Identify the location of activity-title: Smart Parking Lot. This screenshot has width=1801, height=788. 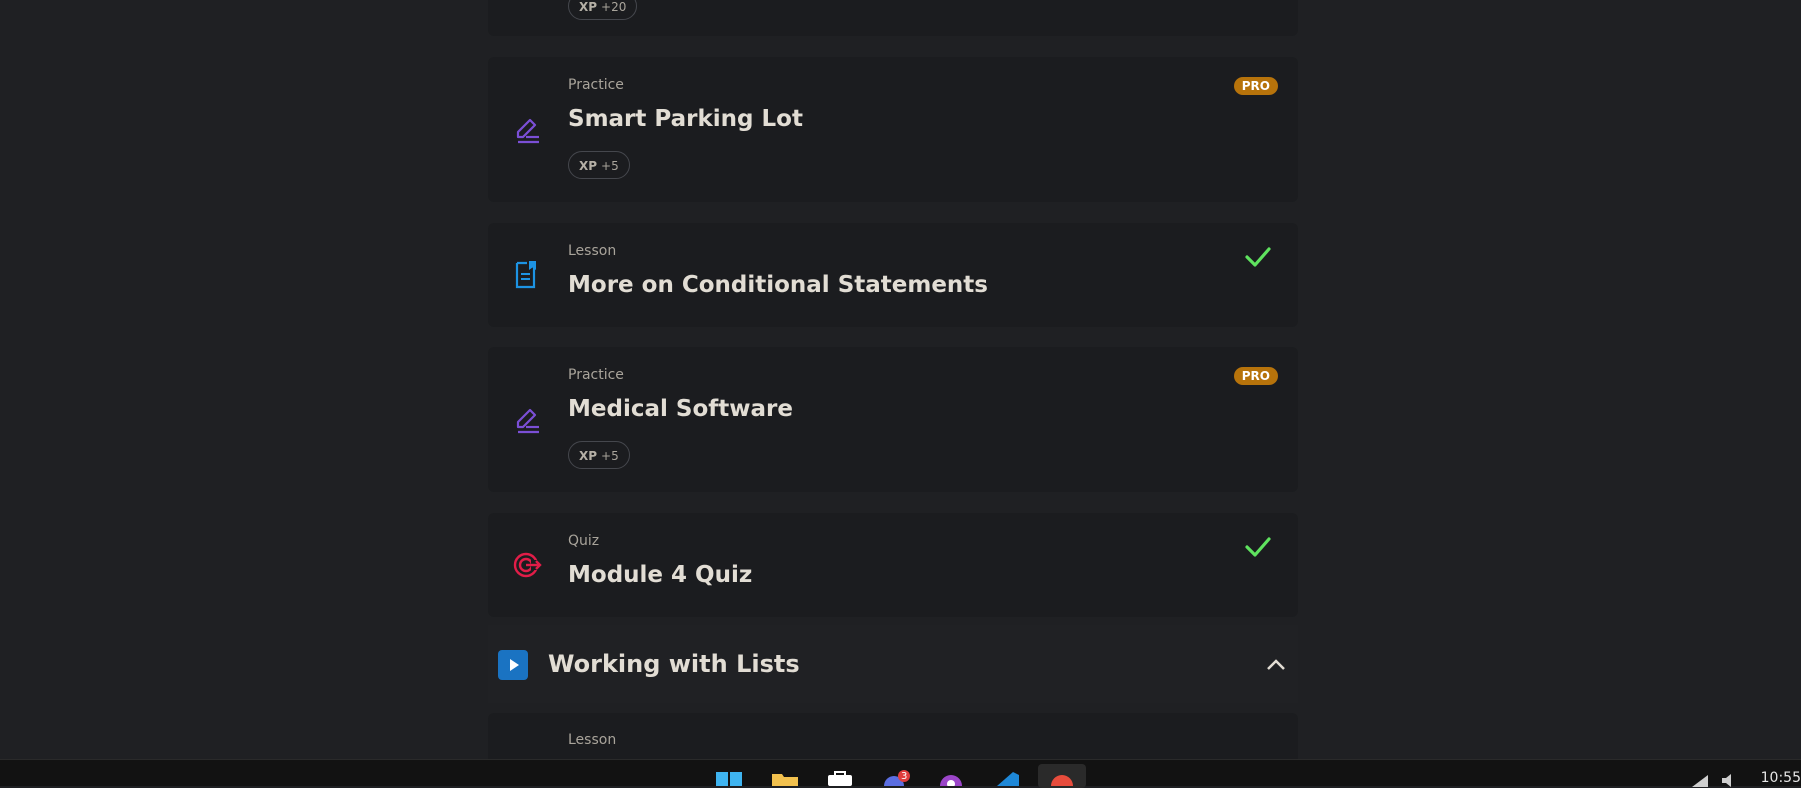
(685, 119).